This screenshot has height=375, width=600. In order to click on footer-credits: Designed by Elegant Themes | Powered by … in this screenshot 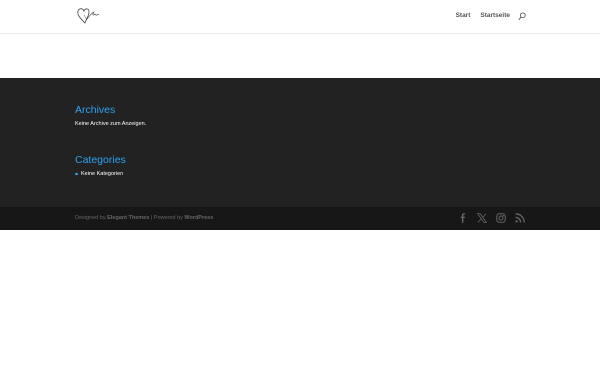, I will do `click(144, 218)`.